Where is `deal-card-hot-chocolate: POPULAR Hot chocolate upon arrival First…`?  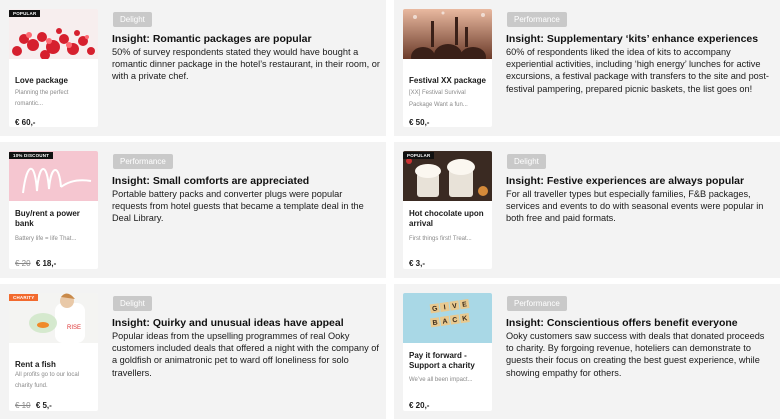
deal-card-hot-chocolate: POPULAR Hot chocolate upon arrival First… is located at coordinates (447, 210).